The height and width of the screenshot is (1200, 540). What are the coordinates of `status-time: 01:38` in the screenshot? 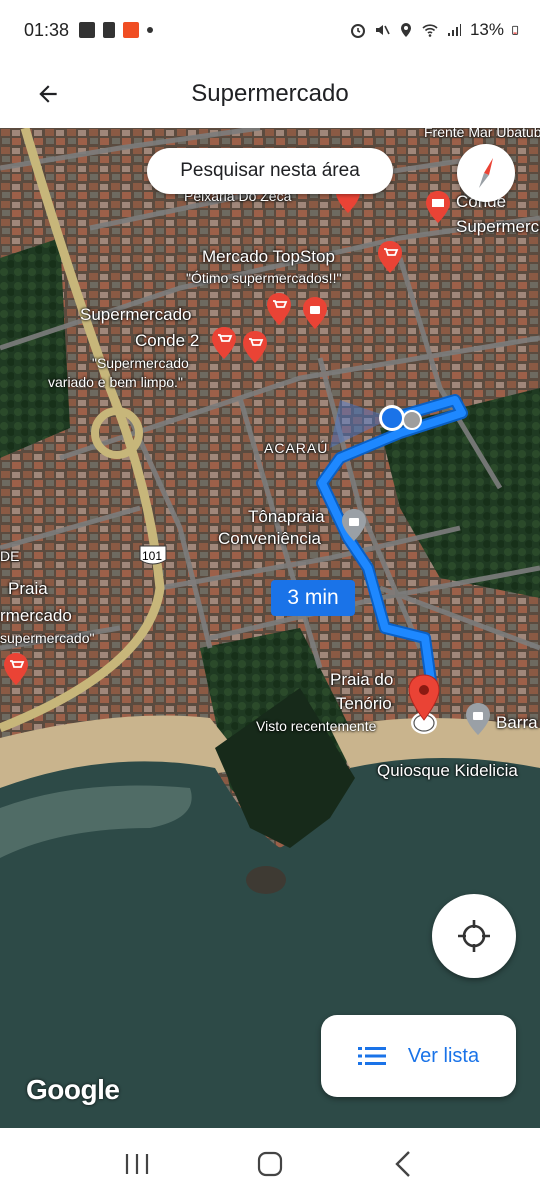 It's located at (47, 29).